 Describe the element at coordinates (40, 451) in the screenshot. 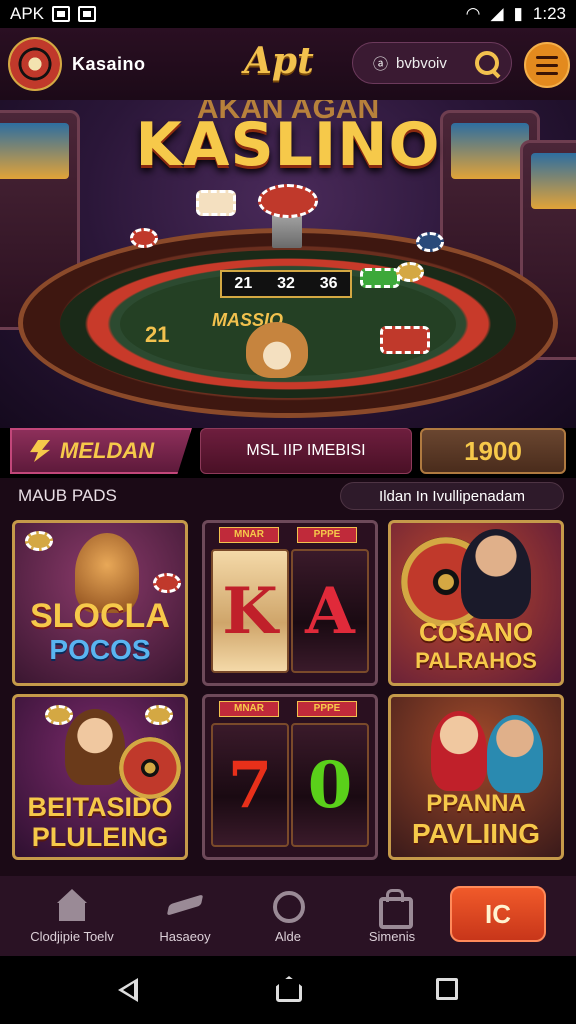

I see `lightning-icon` at that location.